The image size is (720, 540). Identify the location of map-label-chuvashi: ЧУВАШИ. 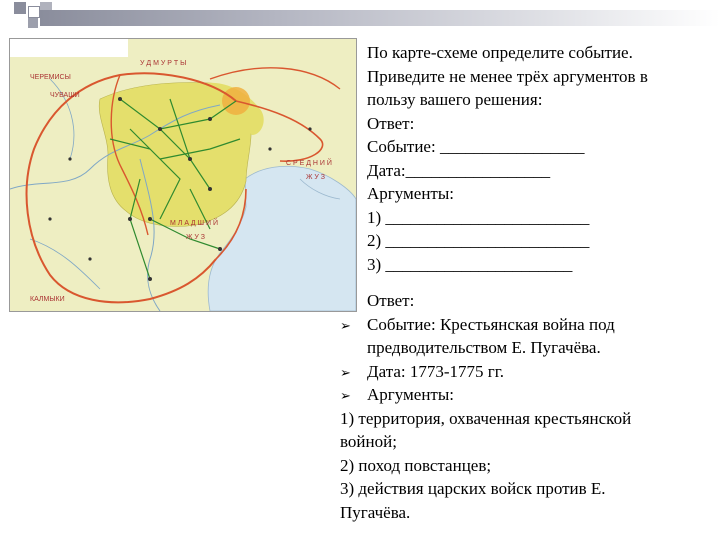
(65, 95).